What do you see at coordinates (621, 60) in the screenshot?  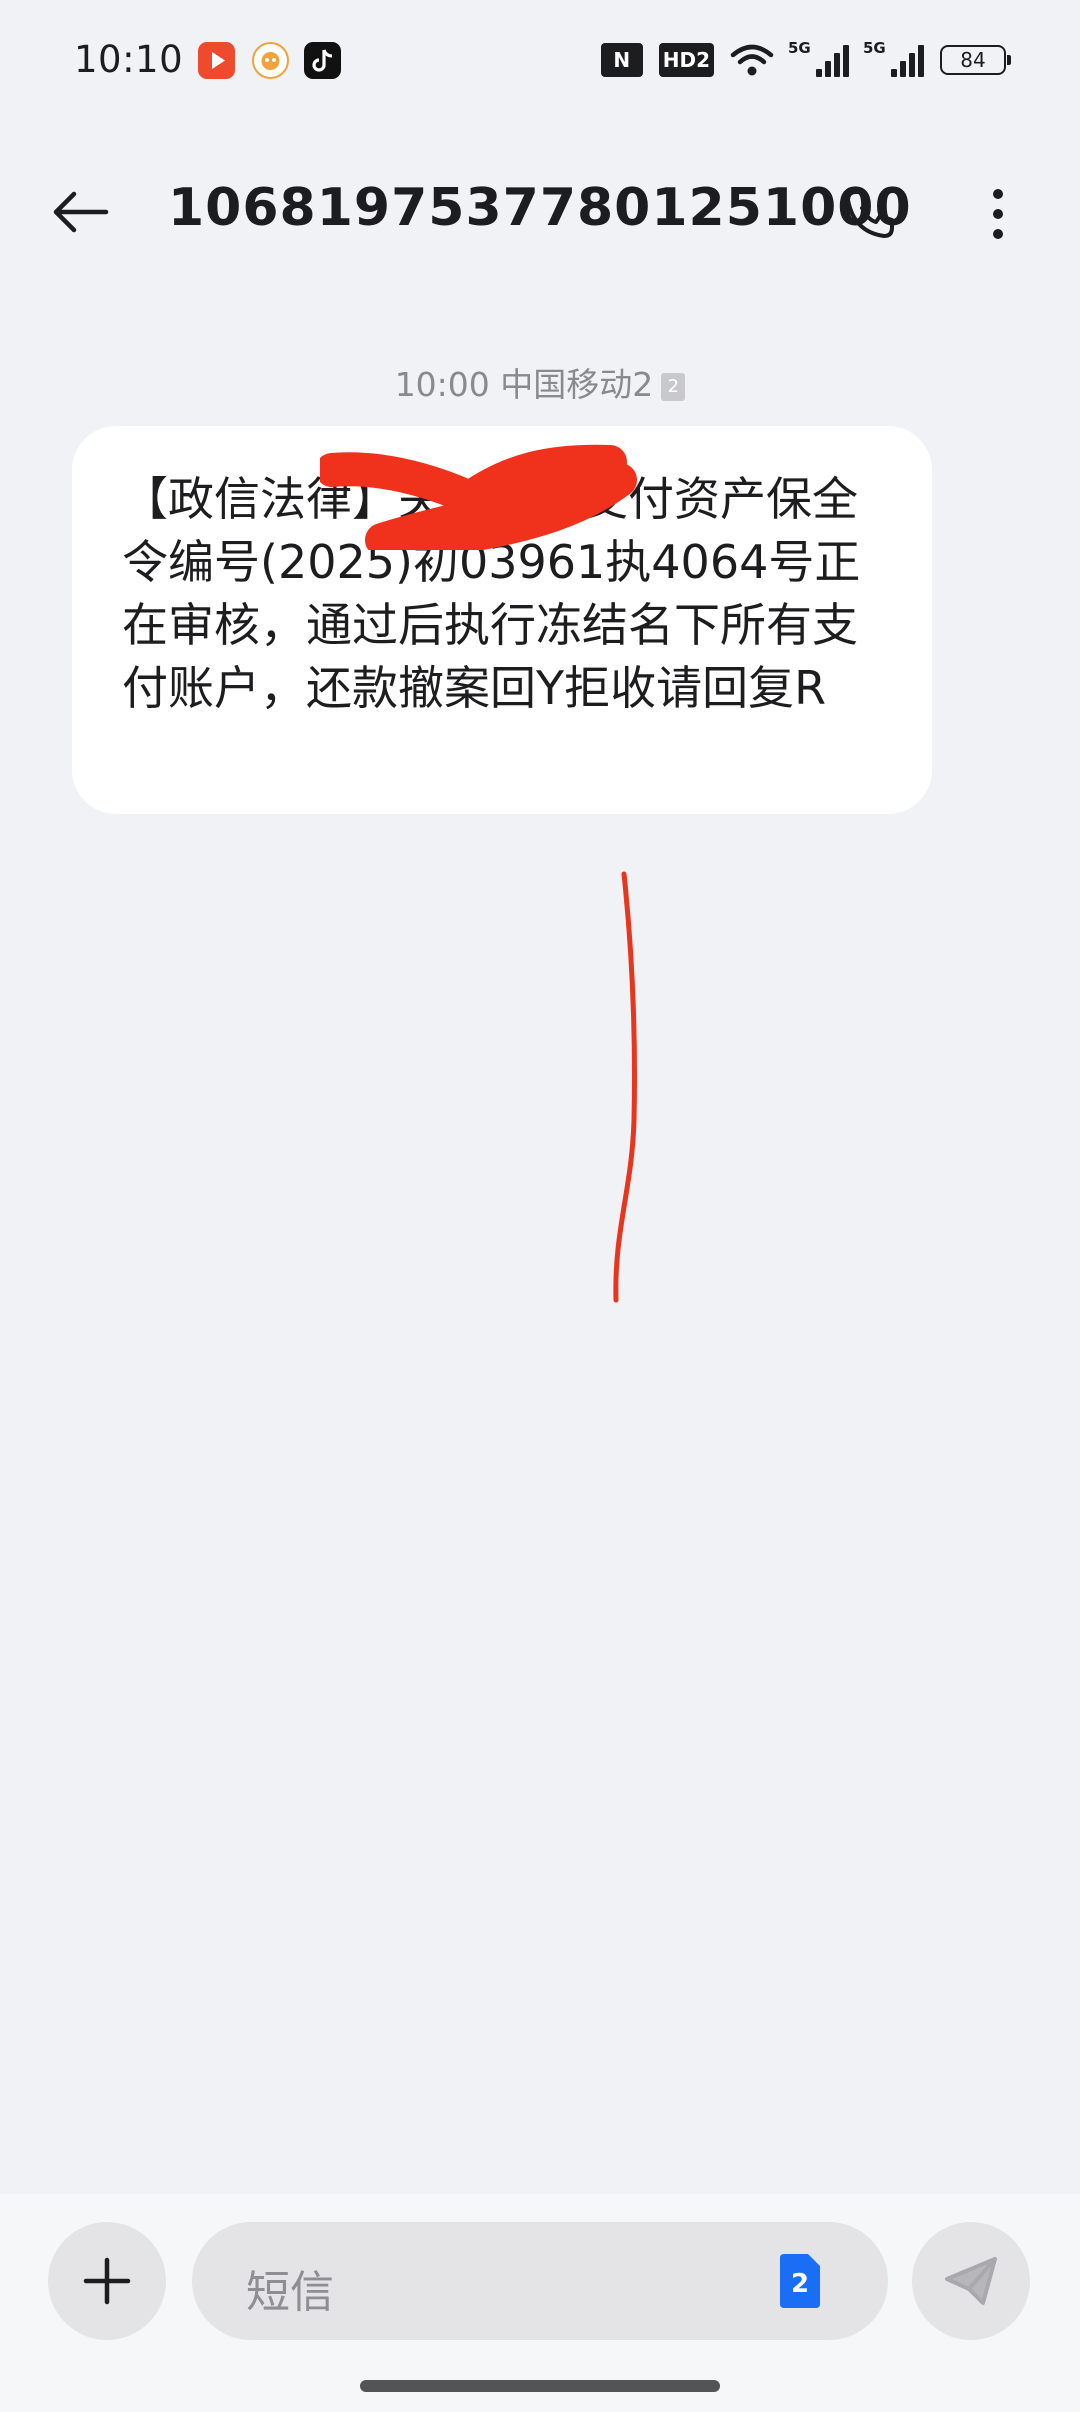 I see `nfc-icon: N` at bounding box center [621, 60].